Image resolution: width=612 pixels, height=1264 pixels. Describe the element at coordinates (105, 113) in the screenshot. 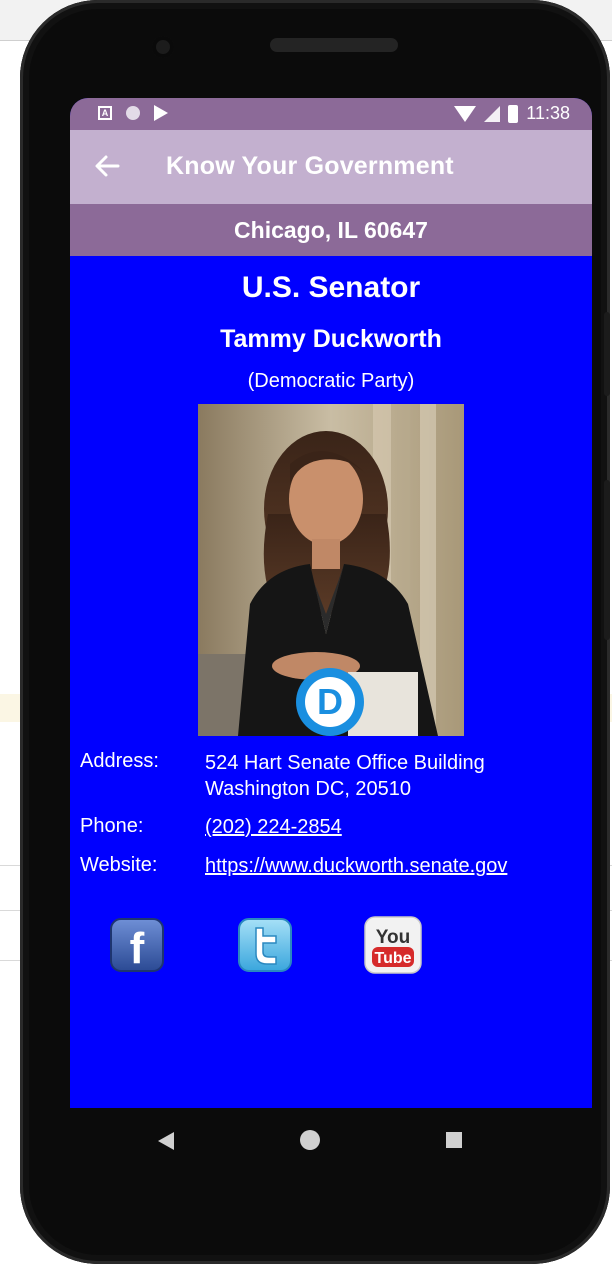

I see `notification-a-icon: A` at that location.